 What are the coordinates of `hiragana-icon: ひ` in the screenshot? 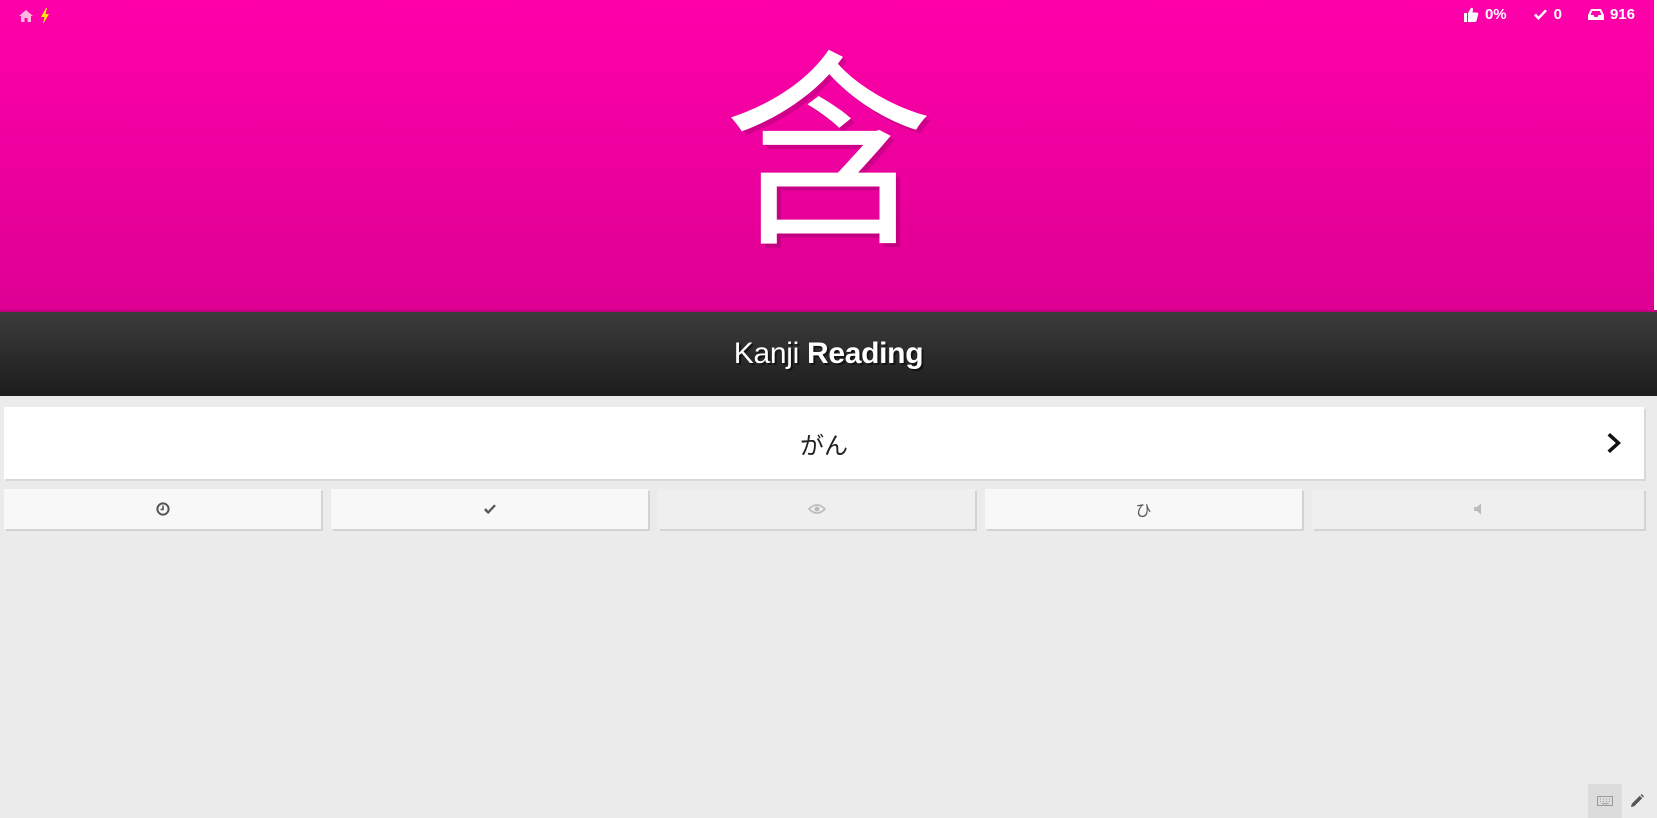 It's located at (1143, 510).